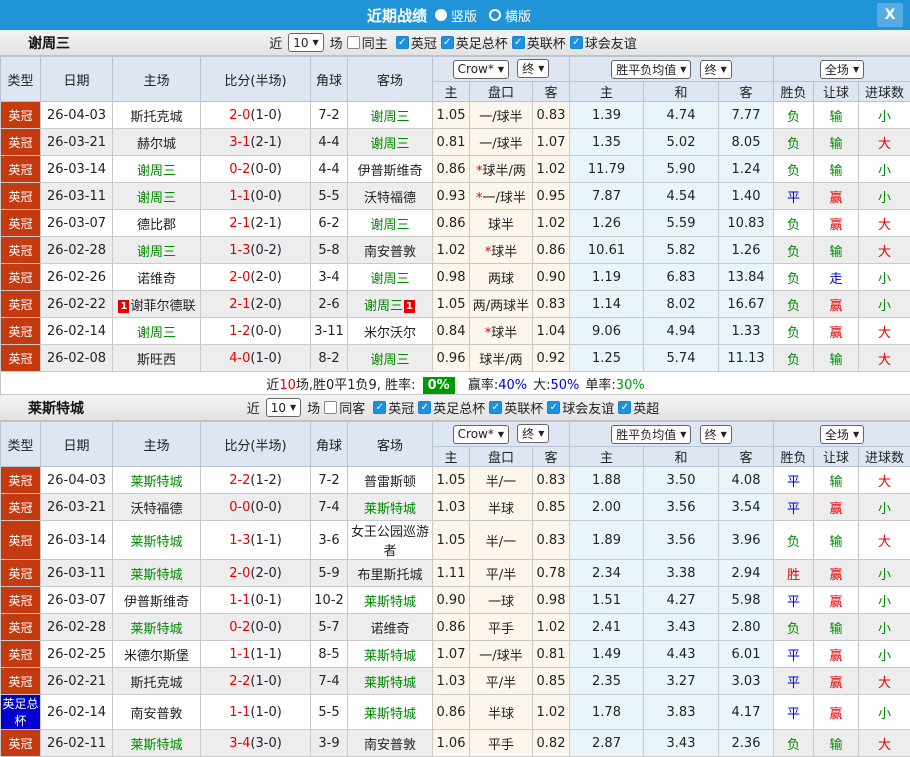  I want to click on changed-line-star: *, so click(488, 333).